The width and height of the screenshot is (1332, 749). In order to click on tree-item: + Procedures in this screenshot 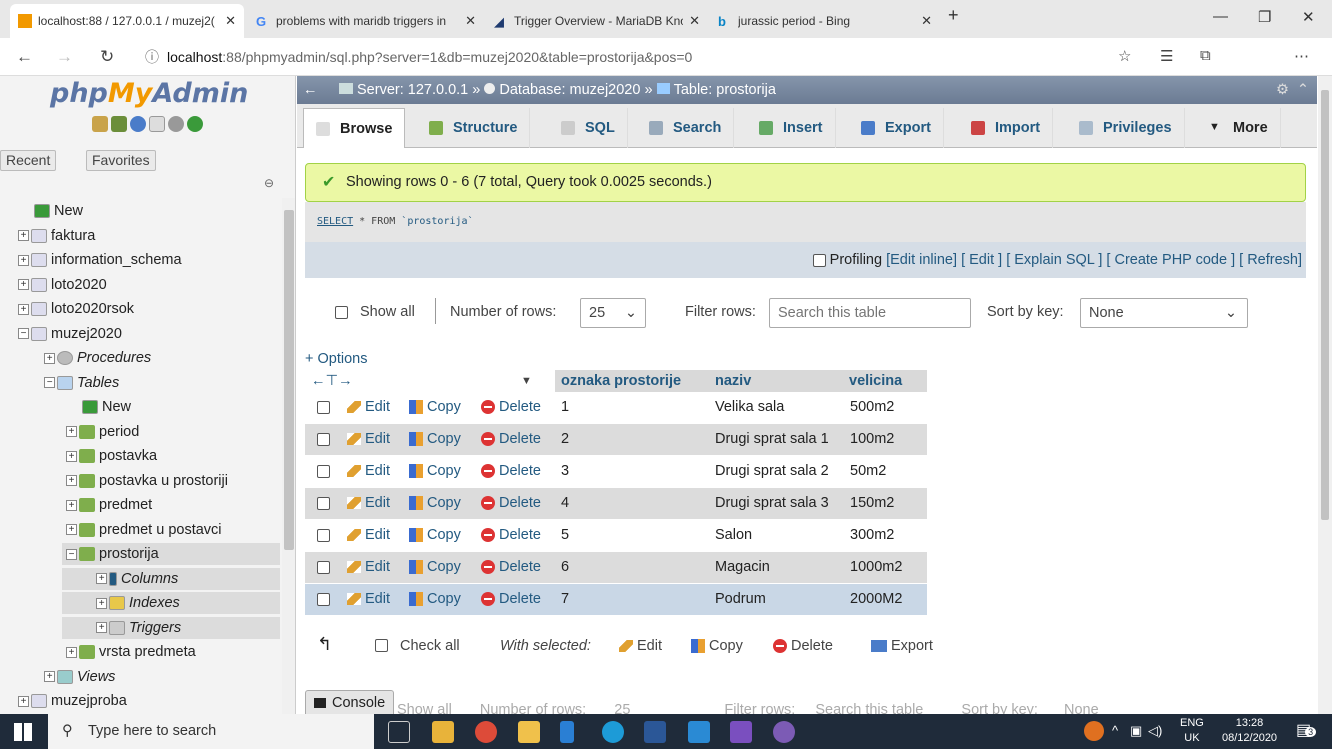, I will do `click(97, 358)`.